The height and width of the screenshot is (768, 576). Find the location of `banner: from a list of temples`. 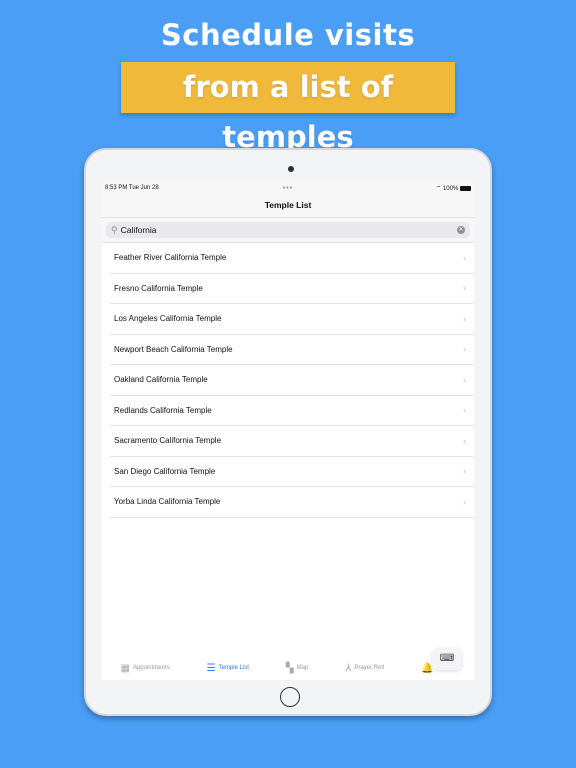

banner: from a list of temples is located at coordinates (288, 108).